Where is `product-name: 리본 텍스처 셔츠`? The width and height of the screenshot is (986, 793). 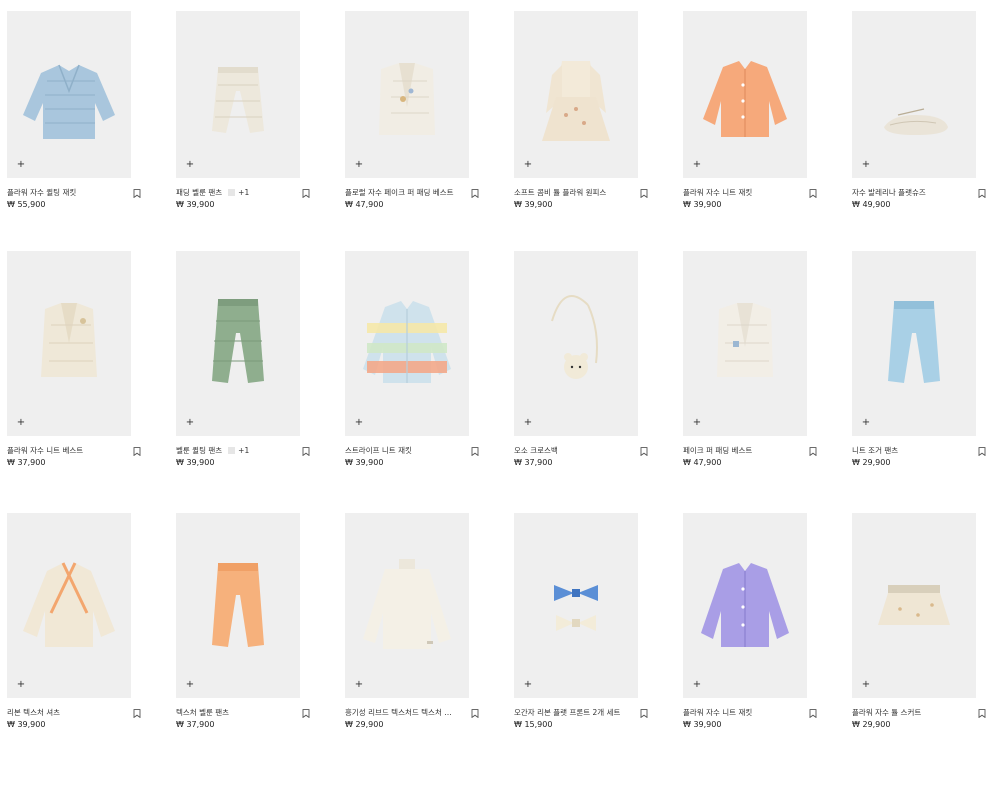 product-name: 리본 텍스처 셔츠 is located at coordinates (33, 712).